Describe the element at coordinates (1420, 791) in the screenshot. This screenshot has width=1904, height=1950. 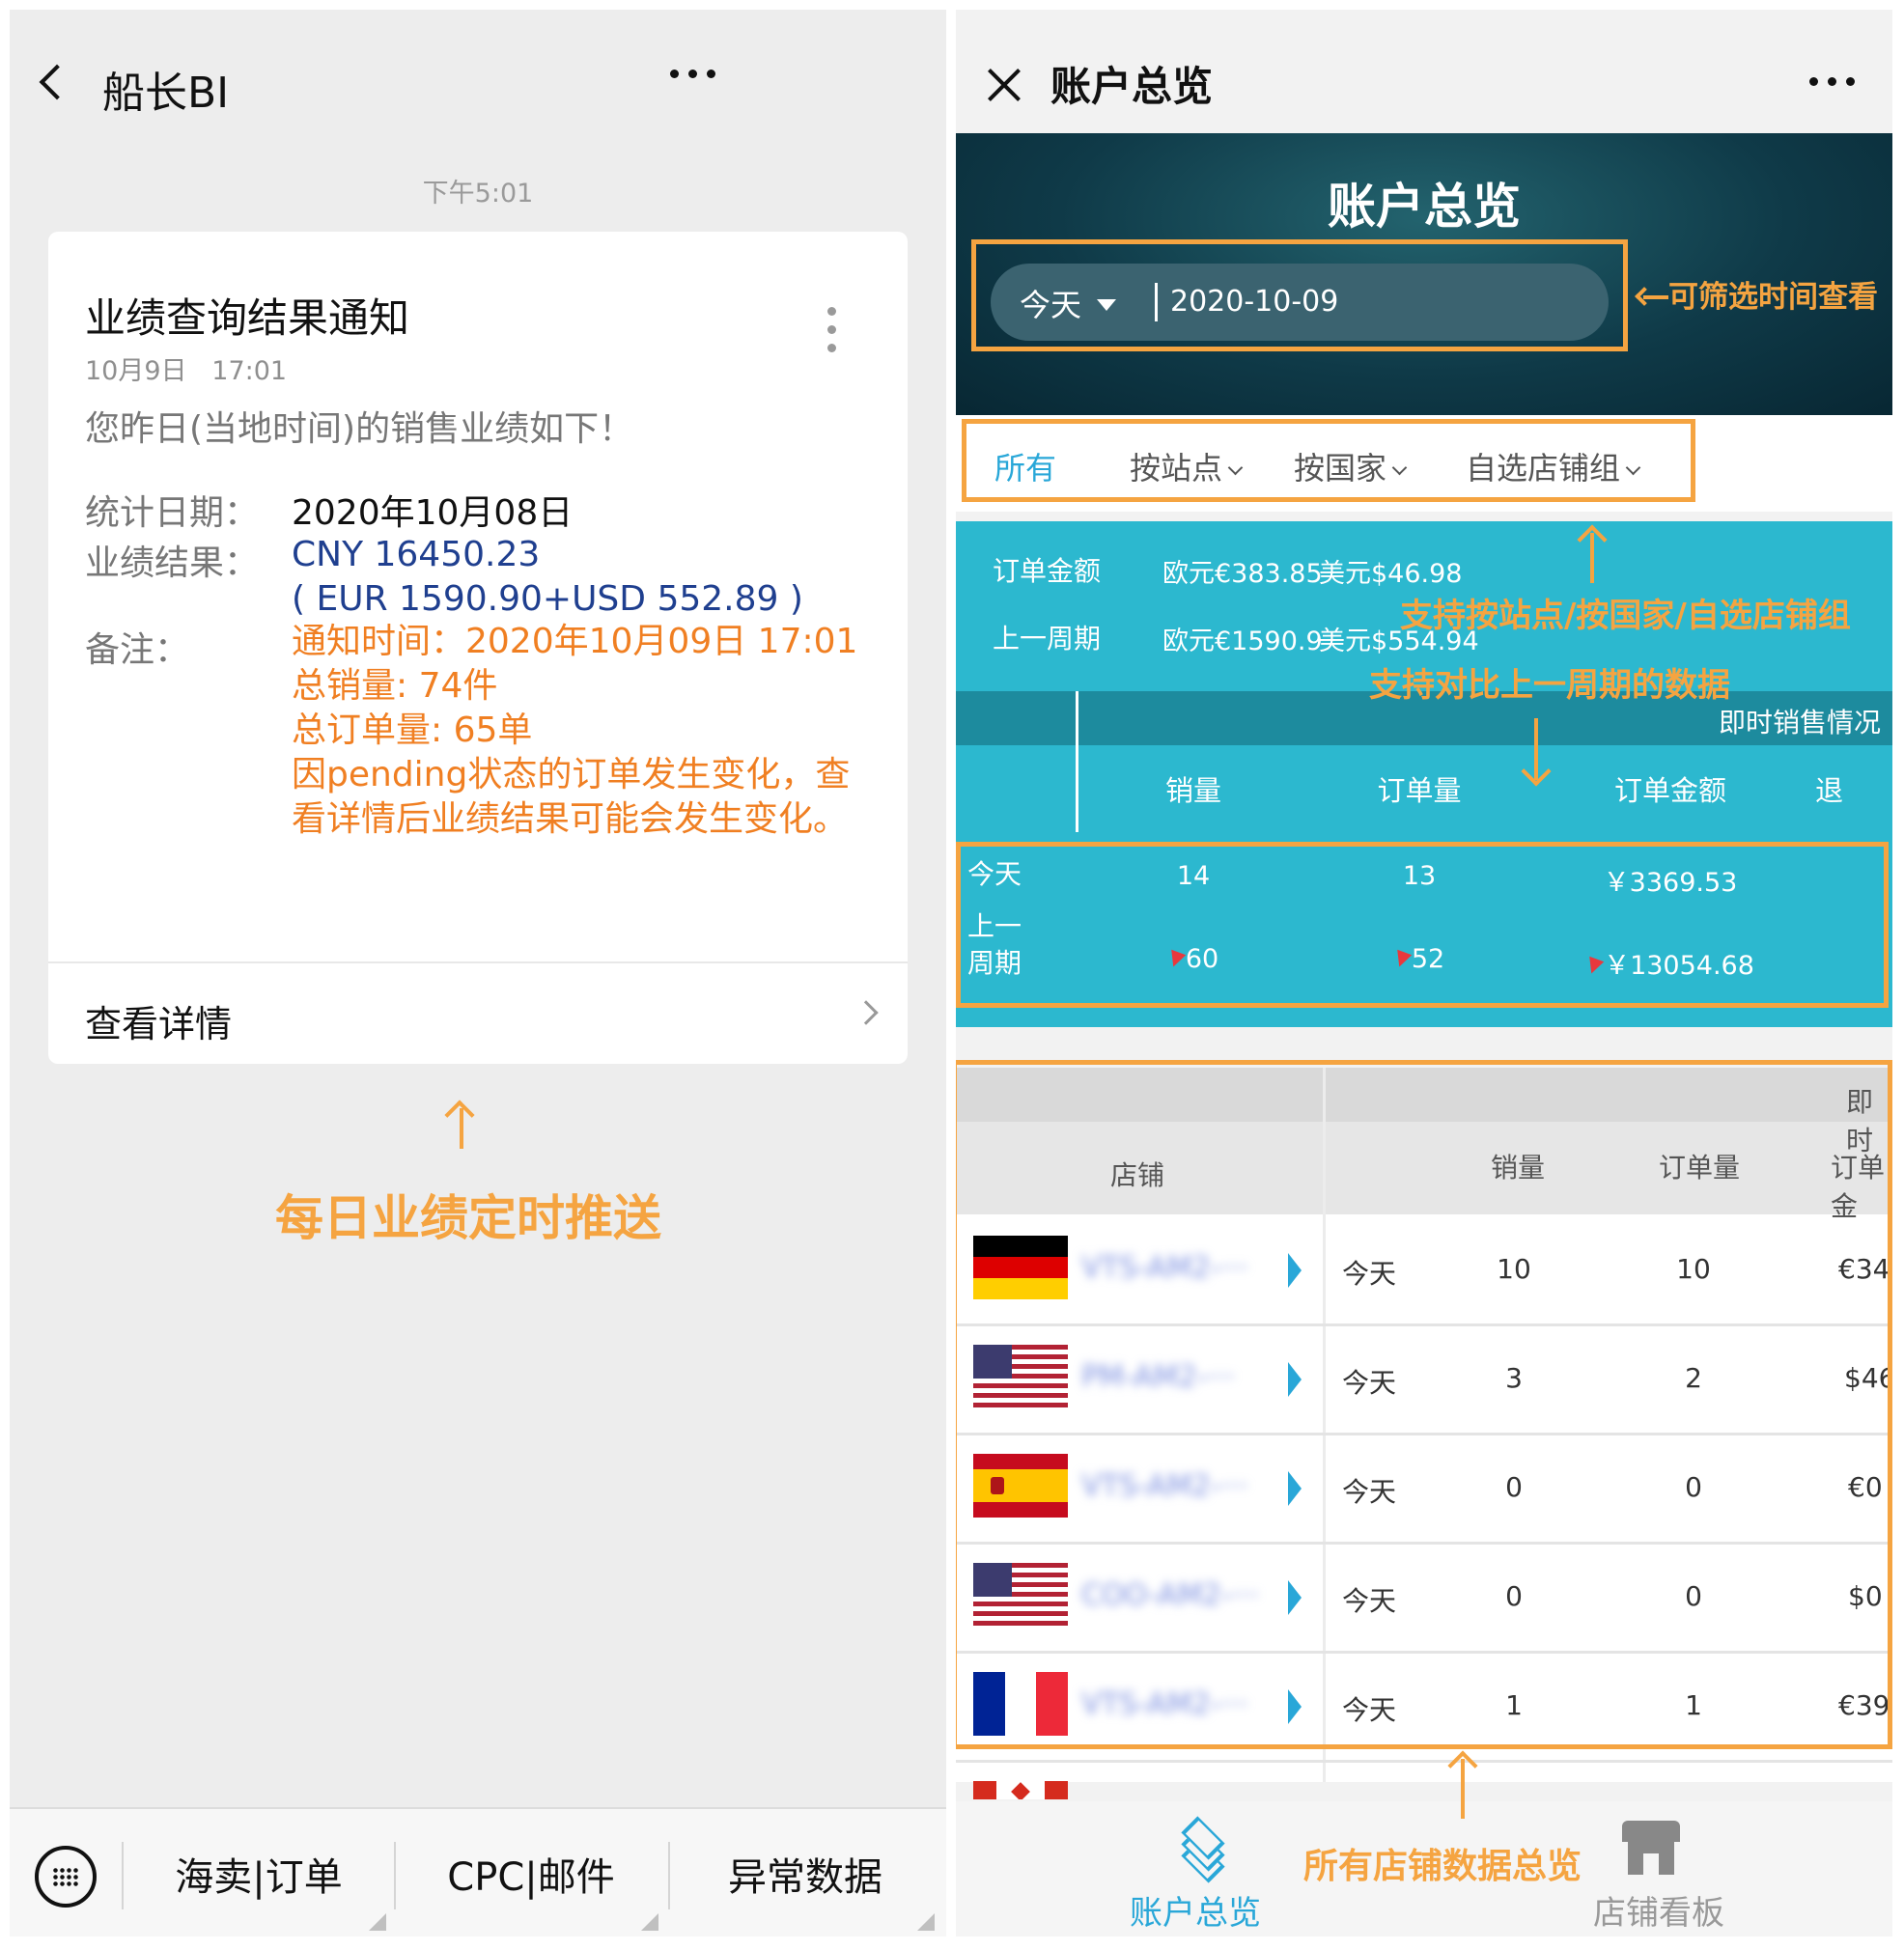
I see `col-header-orders: 订单量` at that location.